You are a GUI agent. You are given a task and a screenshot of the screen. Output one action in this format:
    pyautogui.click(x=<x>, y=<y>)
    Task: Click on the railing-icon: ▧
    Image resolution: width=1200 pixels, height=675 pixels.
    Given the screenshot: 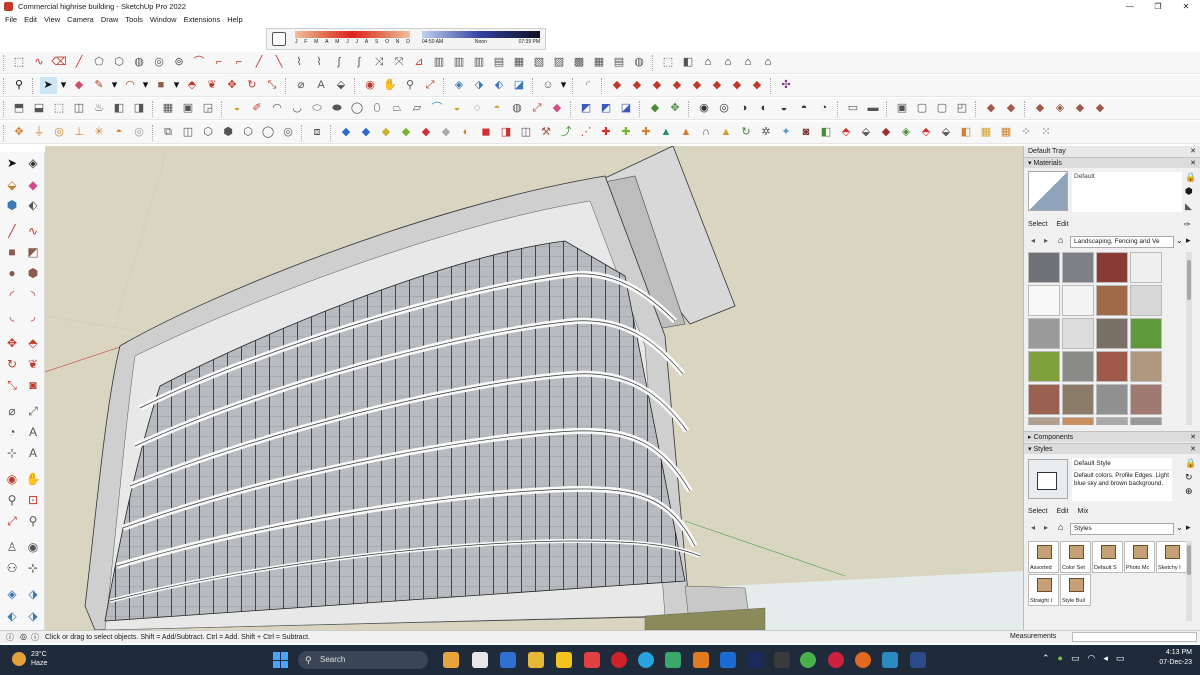 What is the action you would take?
    pyautogui.click(x=539, y=62)
    